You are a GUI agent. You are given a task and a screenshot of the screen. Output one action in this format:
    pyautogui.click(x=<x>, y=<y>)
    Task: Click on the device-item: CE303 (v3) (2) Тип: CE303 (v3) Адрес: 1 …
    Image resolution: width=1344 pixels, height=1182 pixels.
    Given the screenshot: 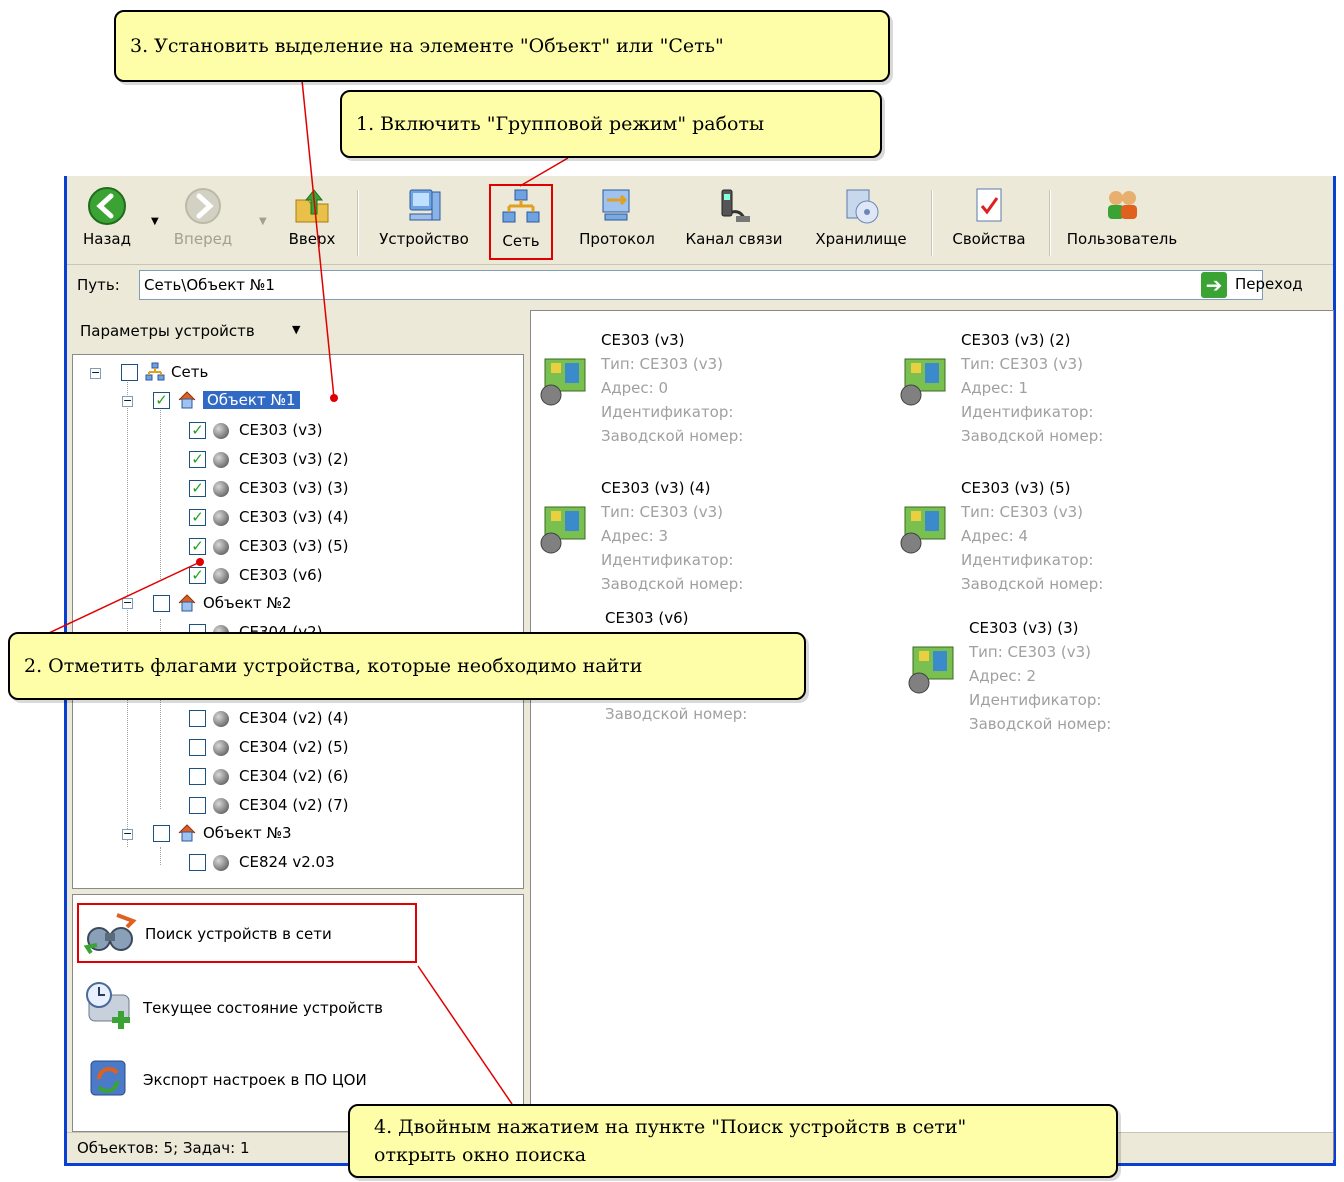 What is the action you would take?
    pyautogui.click(x=1049, y=401)
    